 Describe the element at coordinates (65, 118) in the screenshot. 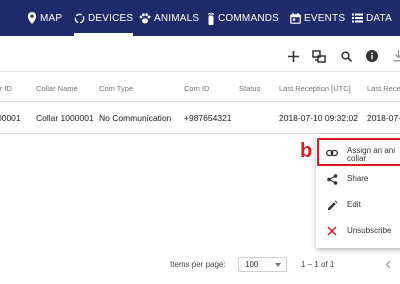

I see `cell-collar-name: Collar 1000001` at that location.